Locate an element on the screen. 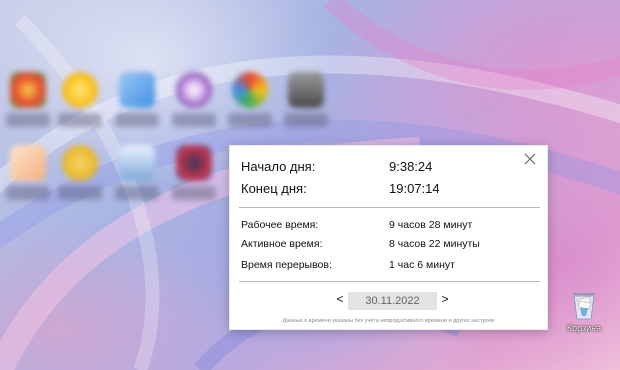 The height and width of the screenshot is (370, 620). active-time-label: Активное время: is located at coordinates (282, 244).